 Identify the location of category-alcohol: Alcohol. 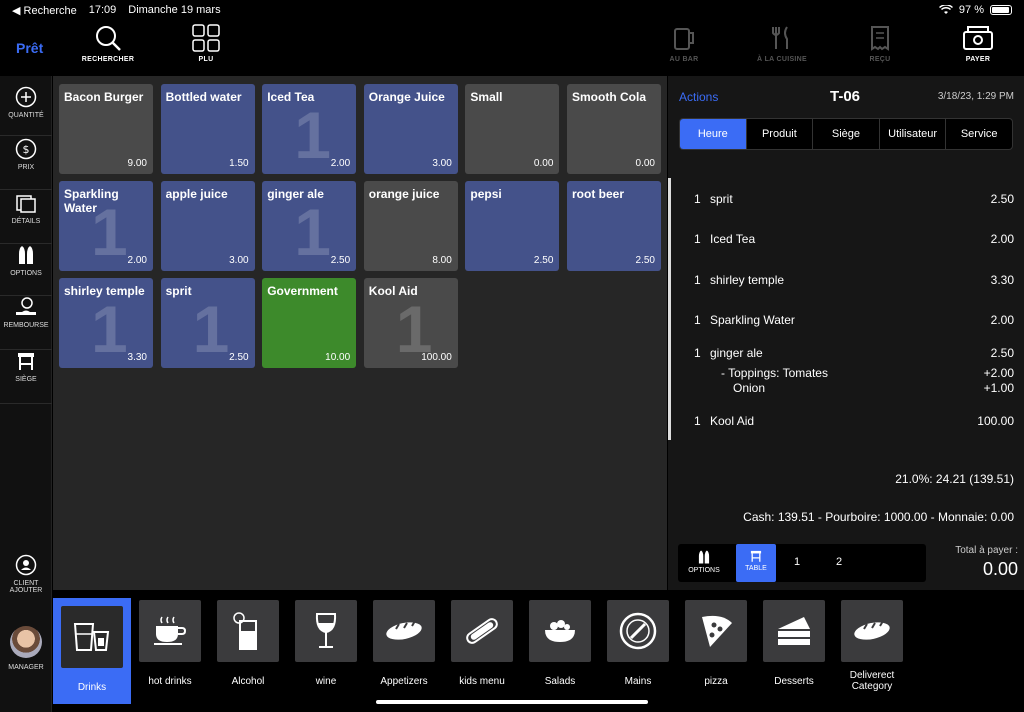
(248, 643).